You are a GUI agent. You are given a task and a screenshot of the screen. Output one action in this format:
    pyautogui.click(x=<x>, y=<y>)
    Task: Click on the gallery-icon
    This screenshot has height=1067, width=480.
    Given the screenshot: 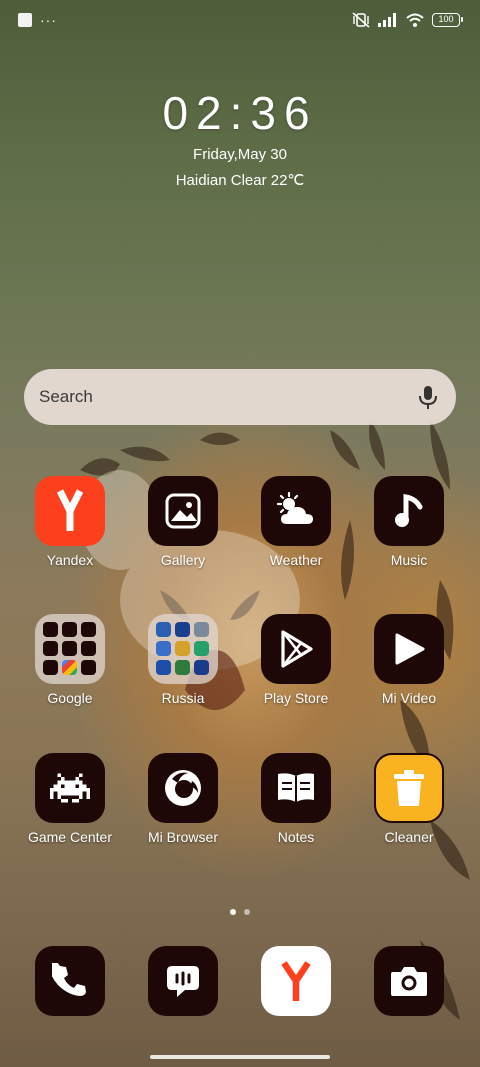 What is the action you would take?
    pyautogui.click(x=183, y=511)
    